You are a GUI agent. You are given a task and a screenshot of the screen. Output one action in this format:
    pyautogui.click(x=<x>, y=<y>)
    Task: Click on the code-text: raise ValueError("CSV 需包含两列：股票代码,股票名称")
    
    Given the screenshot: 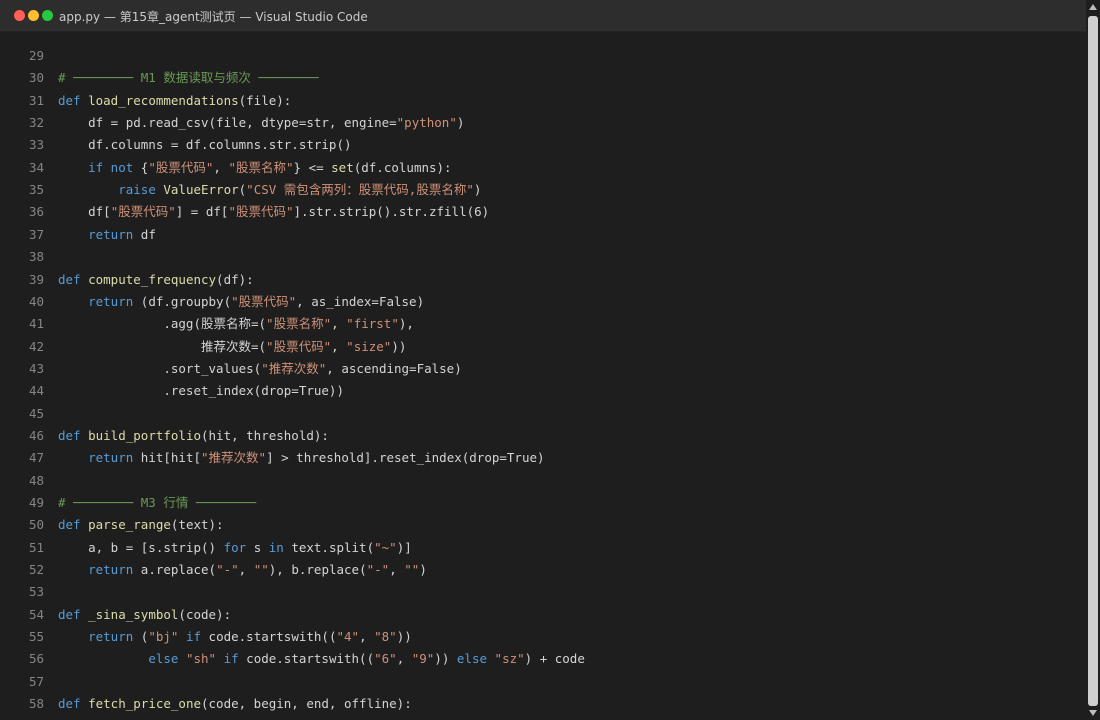 What is the action you would take?
    pyautogui.click(x=269, y=190)
    